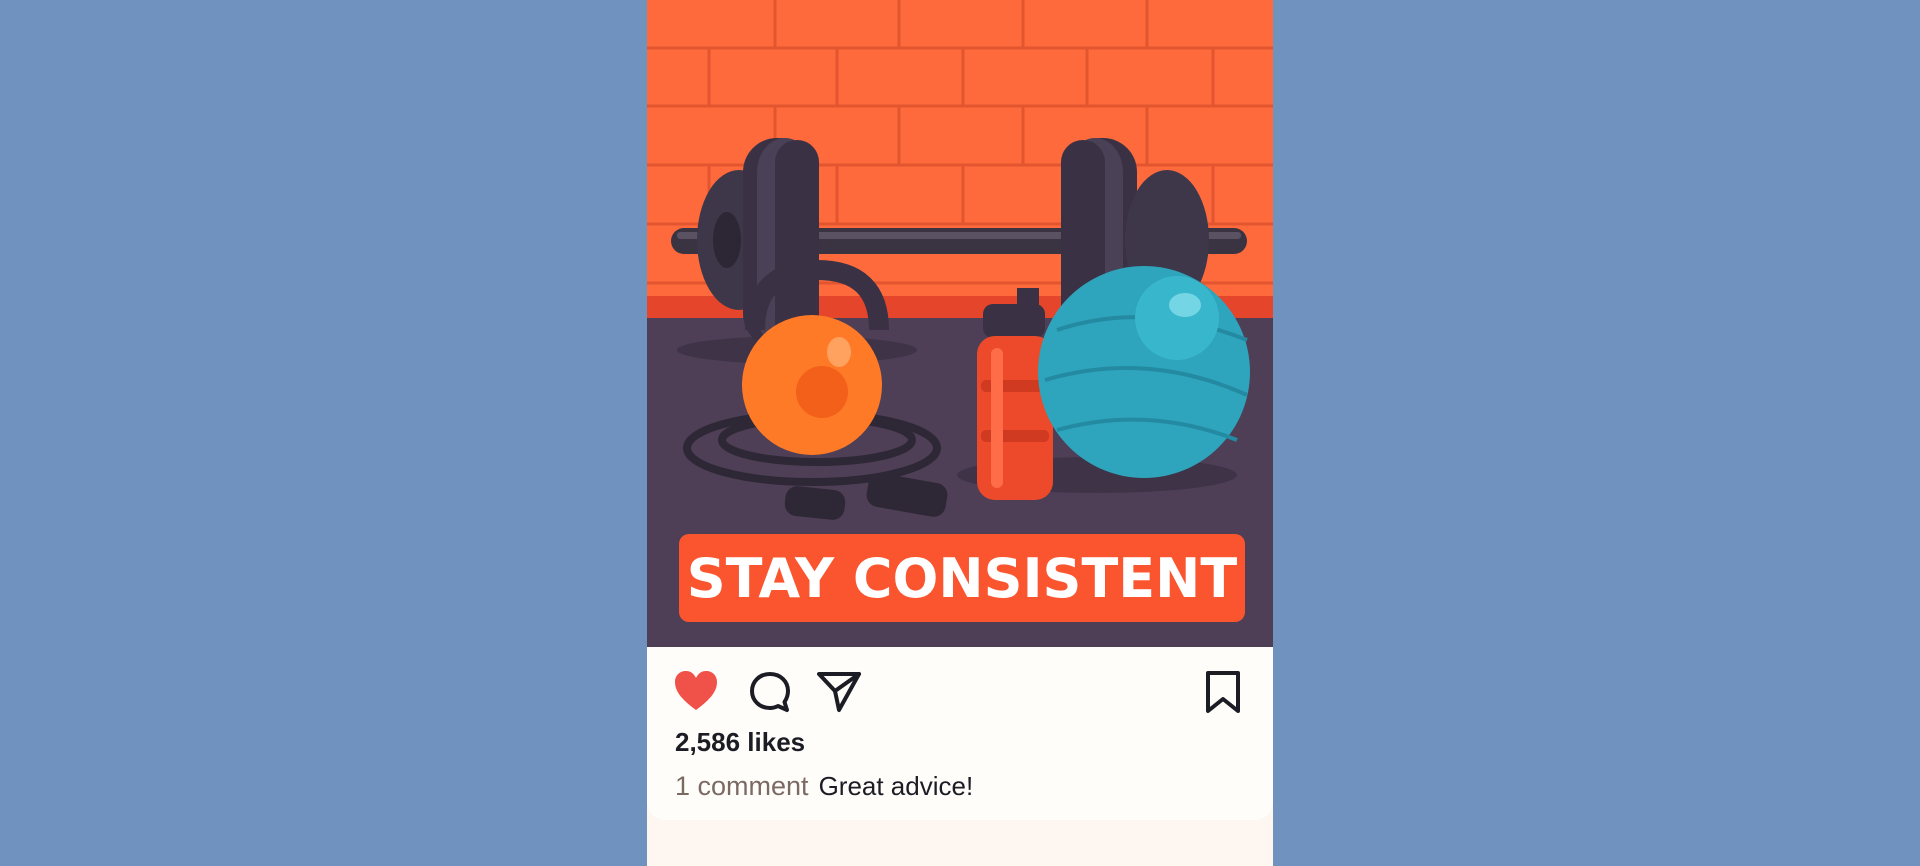 The width and height of the screenshot is (1920, 866). Describe the element at coordinates (770, 692) in the screenshot. I see `speech-bubble-icon` at that location.